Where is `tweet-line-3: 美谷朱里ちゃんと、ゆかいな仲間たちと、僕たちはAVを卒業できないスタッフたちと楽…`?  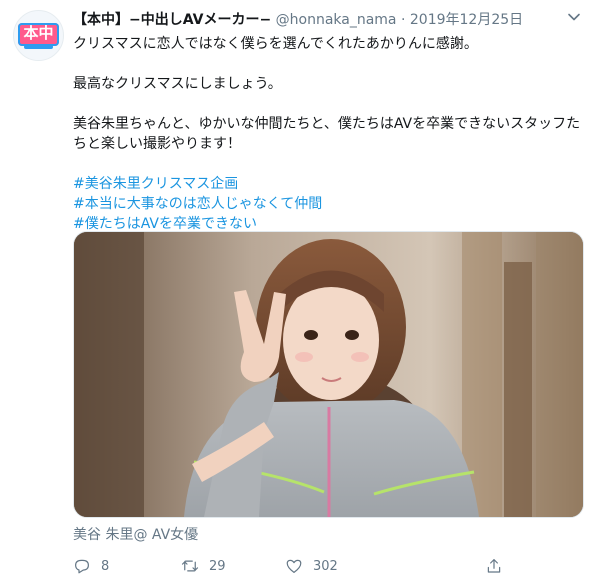
tweet-line-3: 美谷朱里ちゃんと、ゆかいな仲間たちと、僕たちはAVを卒業できないスタッフたちと楽… is located at coordinates (327, 134).